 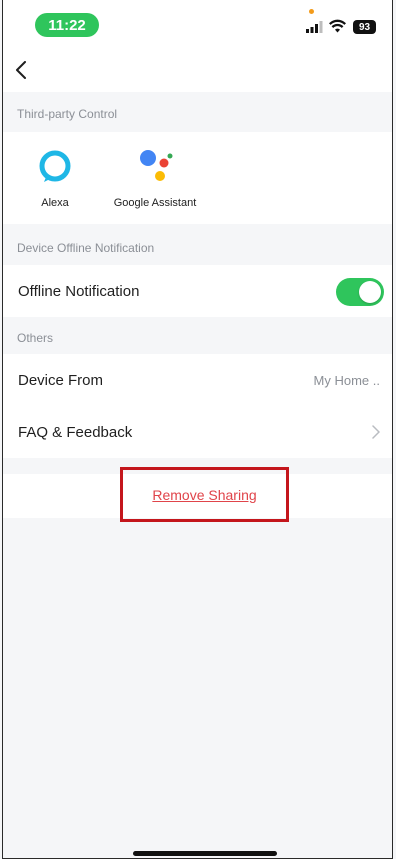 I want to click on battery-indicator: 93, so click(x=364, y=27).